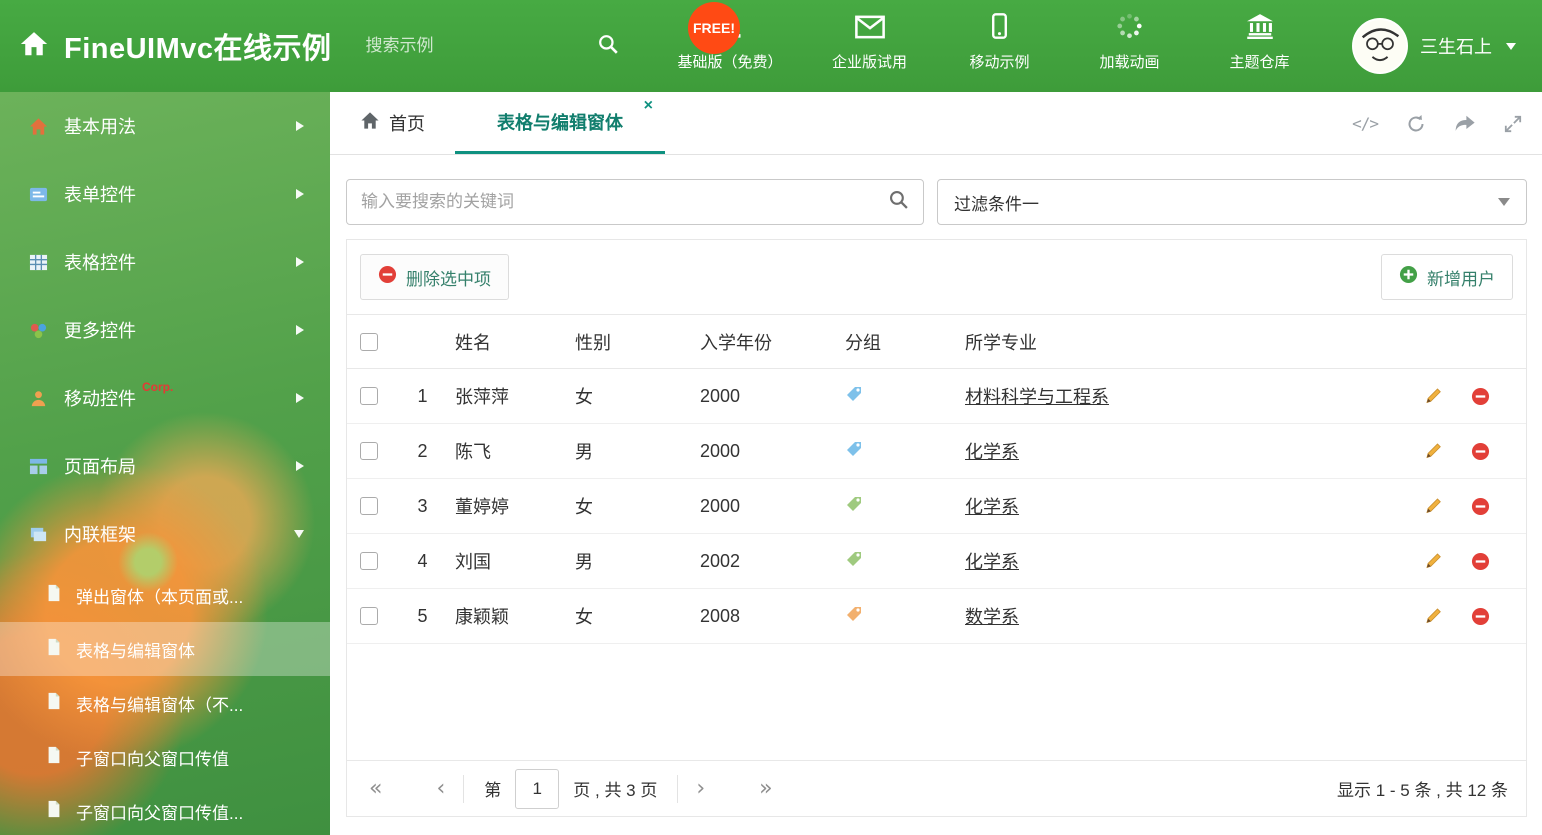 Image resolution: width=1542 pixels, height=835 pixels. I want to click on delete-selected-button: 删除选中项, so click(434, 277).